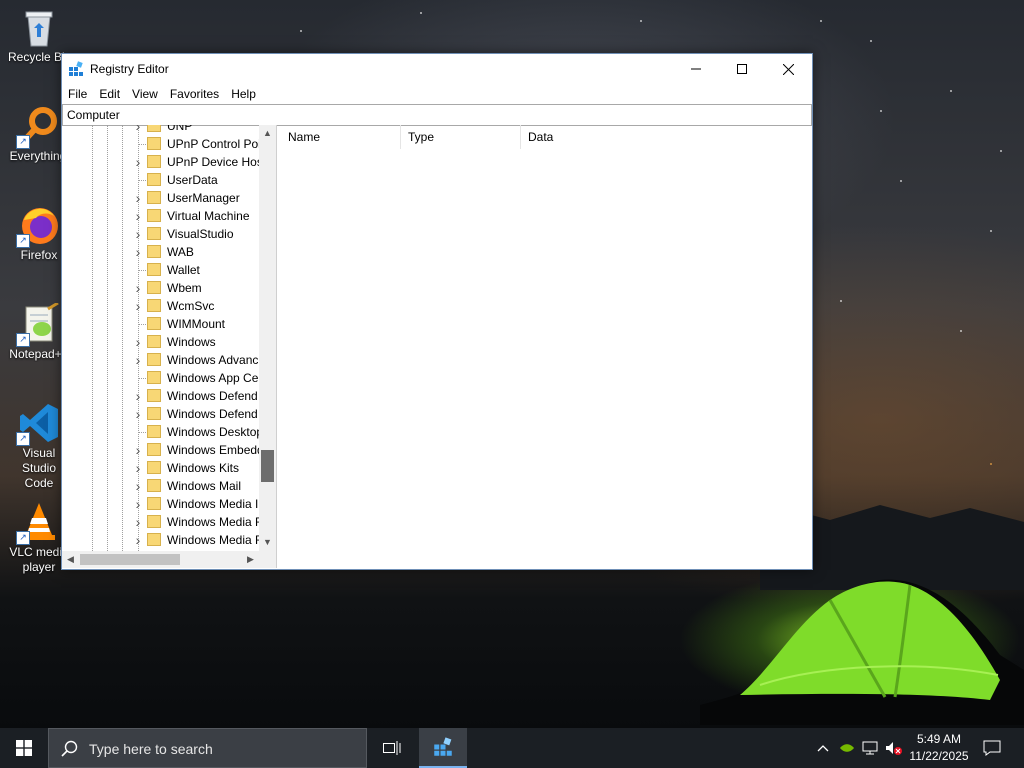 This screenshot has height=768, width=1024. I want to click on scroll-thumb-horizontal, so click(130, 559).